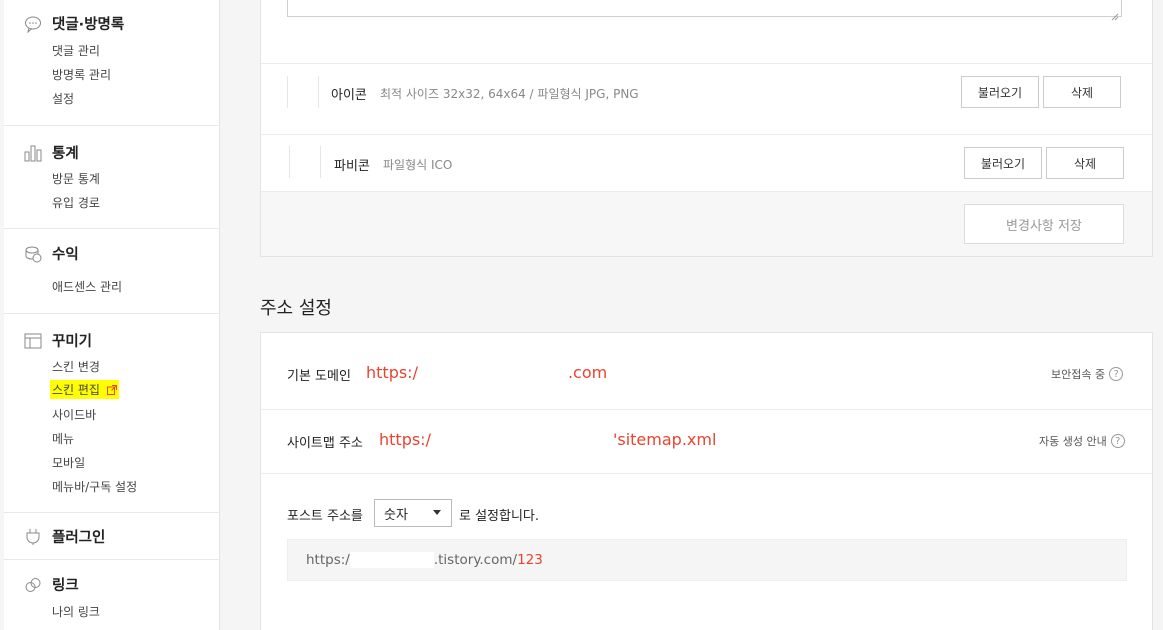 The image size is (1163, 630). Describe the element at coordinates (303, 92) in the screenshot. I see `icon-thumbnail` at that location.